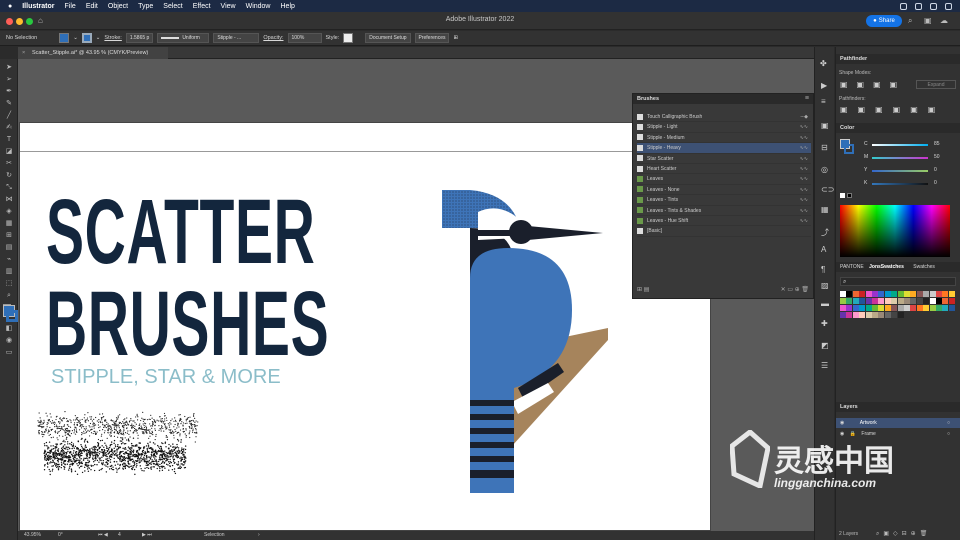 The image size is (960, 540). What do you see at coordinates (9, 353) in the screenshot?
I see `screen-mode-icon: ▭` at bounding box center [9, 353].